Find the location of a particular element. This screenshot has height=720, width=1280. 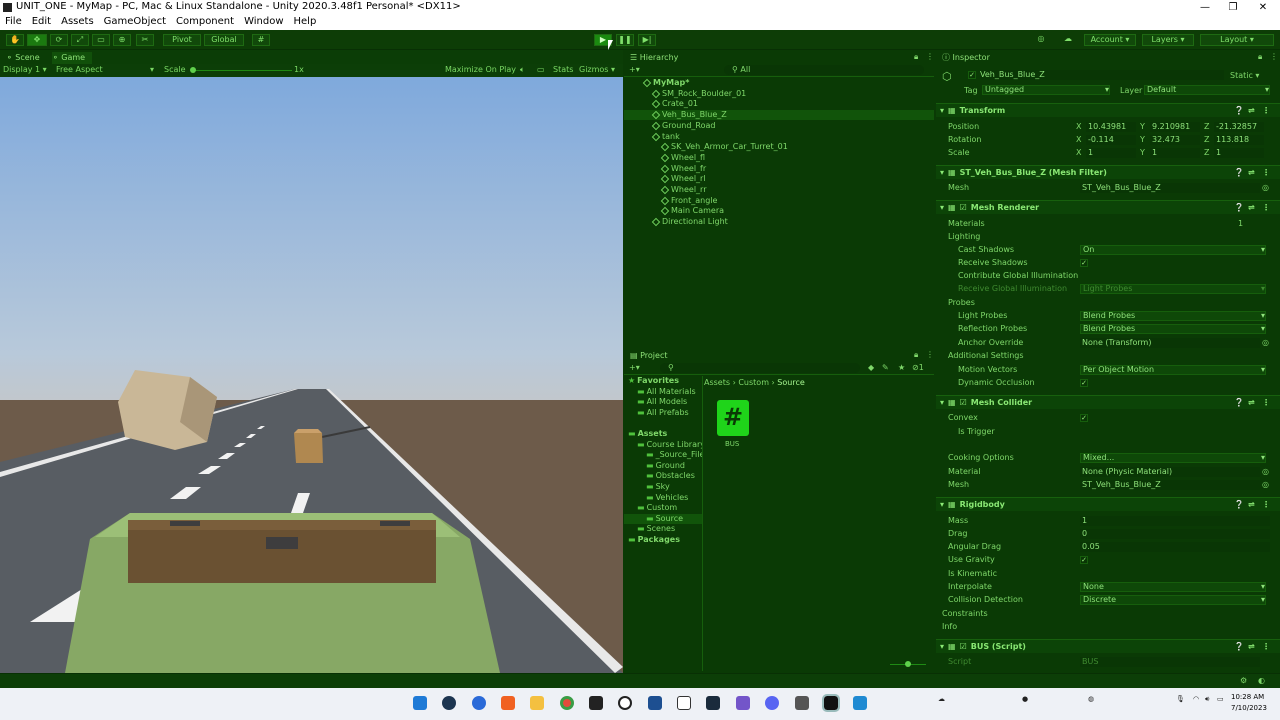

menu-window: Window is located at coordinates (263, 21).